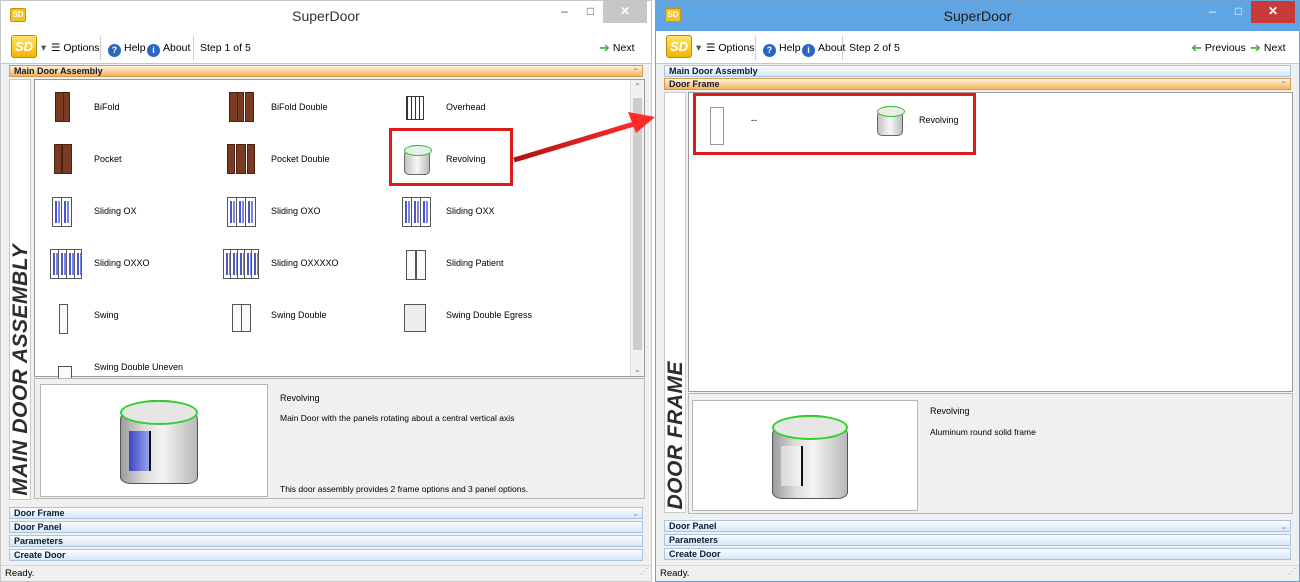  I want to click on callout-arrow-icon, so click(584, 137).